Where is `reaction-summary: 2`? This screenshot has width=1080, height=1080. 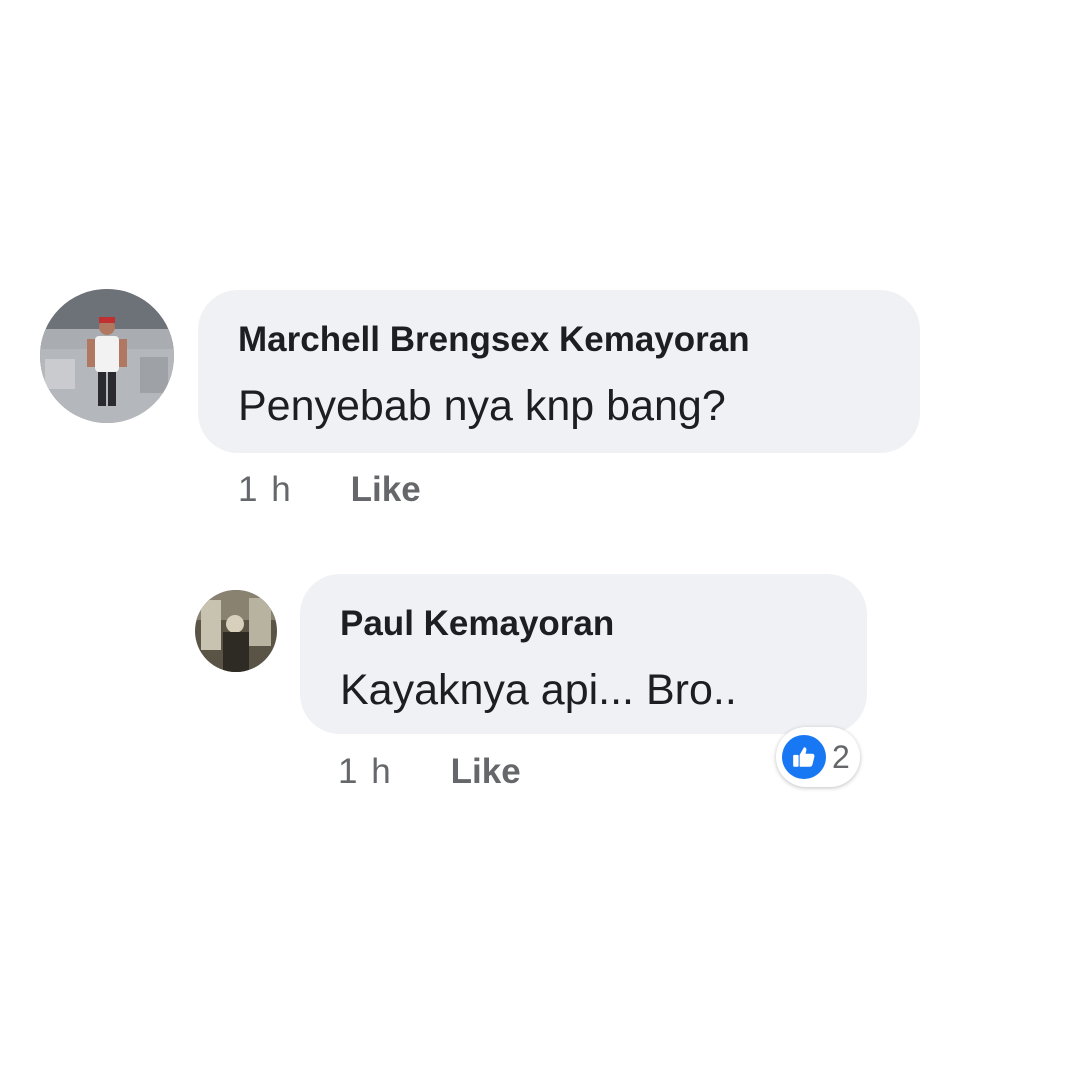
reaction-summary: 2 is located at coordinates (818, 757).